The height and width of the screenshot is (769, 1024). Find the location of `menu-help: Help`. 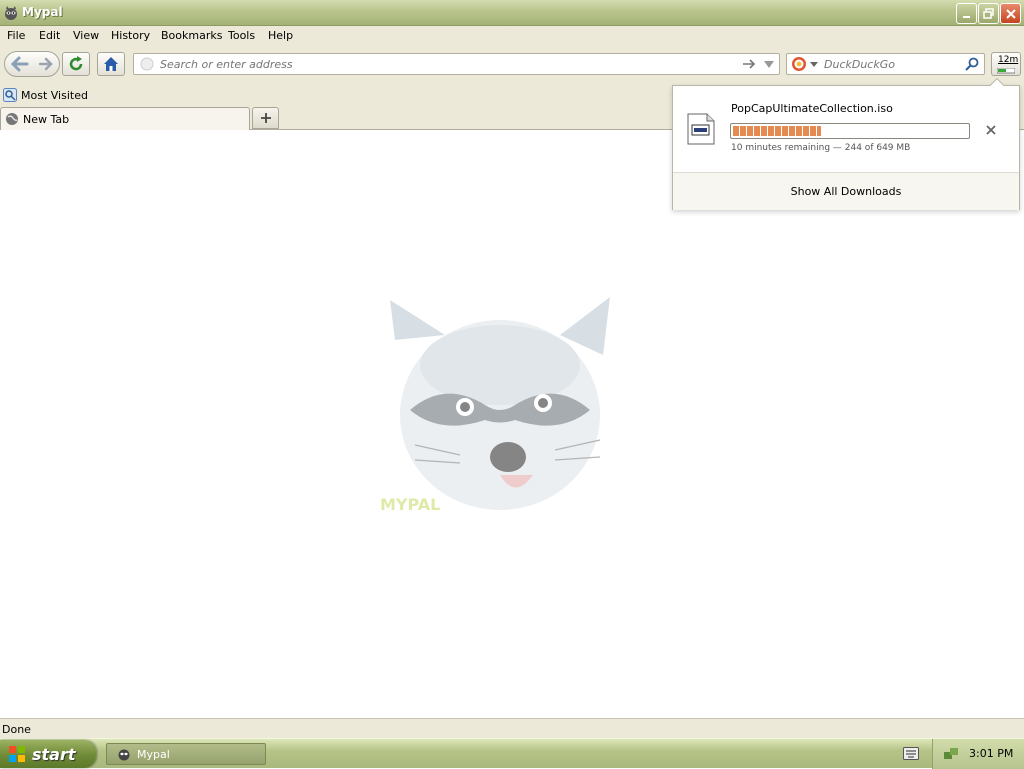

menu-help: Help is located at coordinates (280, 35).